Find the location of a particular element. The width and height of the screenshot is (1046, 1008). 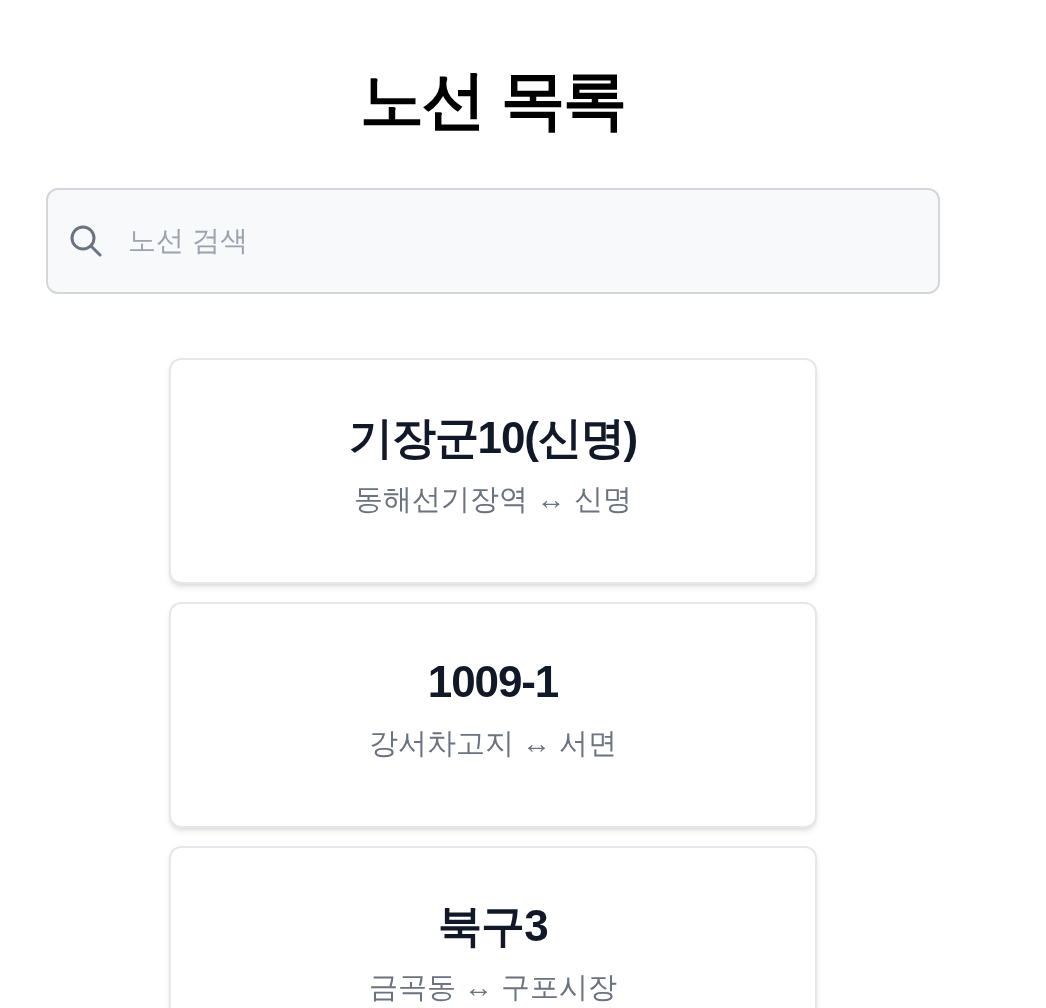

route-name: 1009-1 is located at coordinates (493, 682).